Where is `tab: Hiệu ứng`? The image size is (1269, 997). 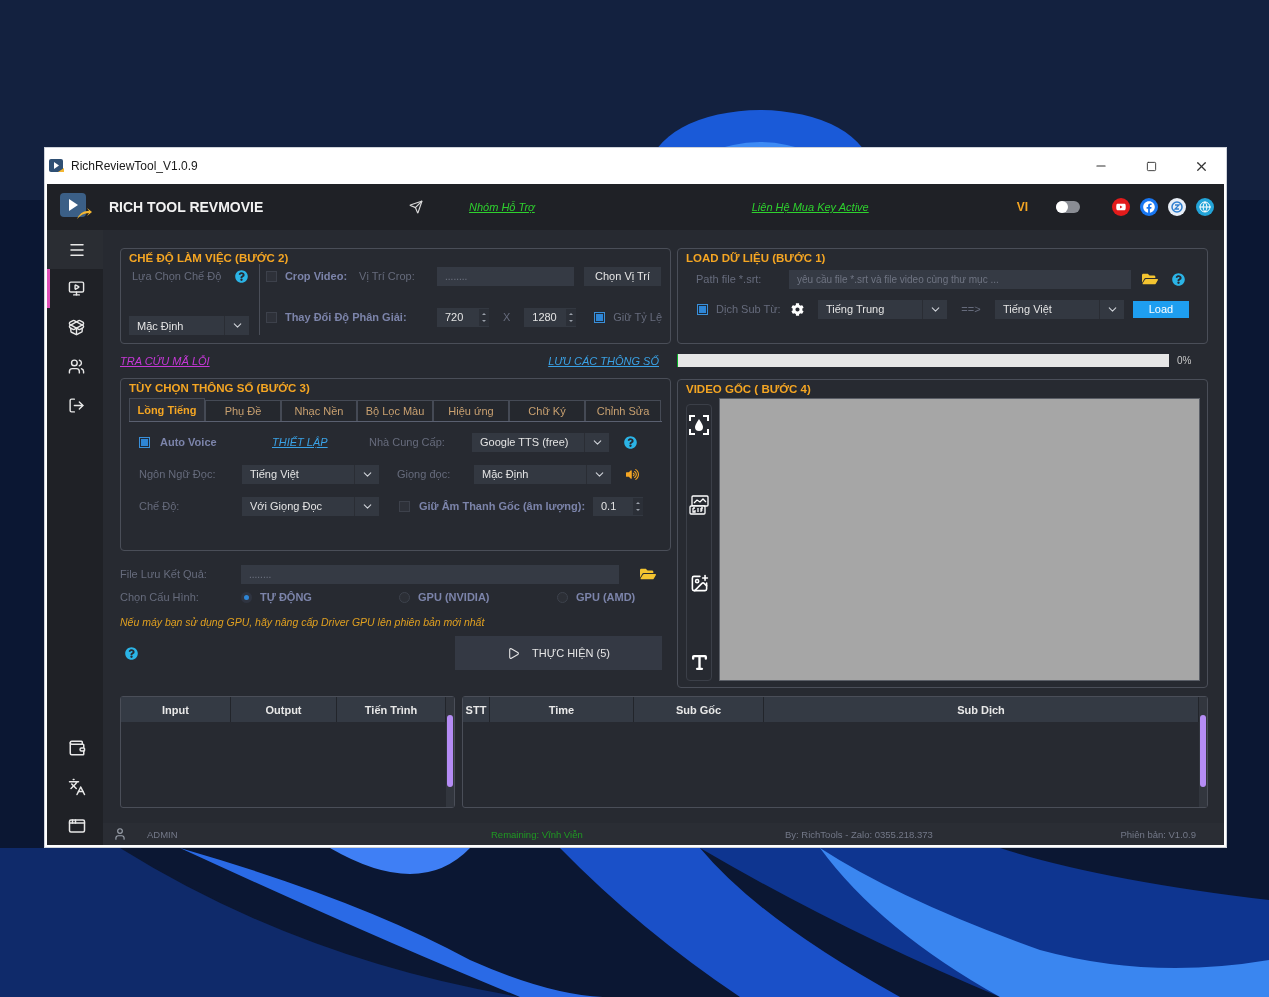 tab: Hiệu ứng is located at coordinates (471, 410).